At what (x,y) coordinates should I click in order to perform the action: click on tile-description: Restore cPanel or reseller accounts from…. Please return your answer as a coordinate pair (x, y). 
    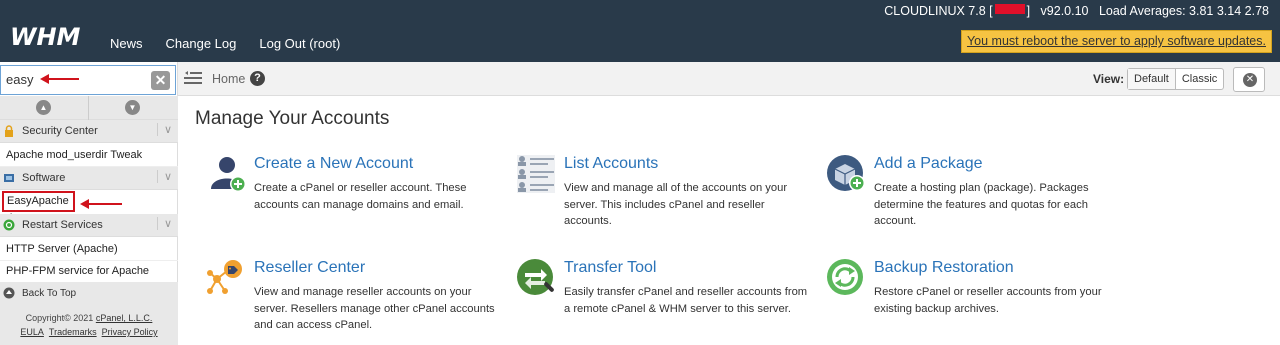
    Looking at the image, I should click on (988, 300).